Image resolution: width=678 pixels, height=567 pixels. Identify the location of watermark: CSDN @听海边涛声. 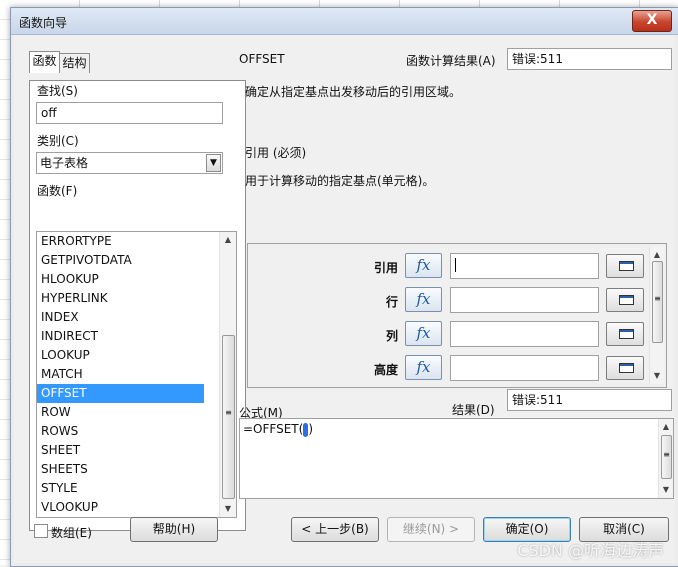
(590, 550).